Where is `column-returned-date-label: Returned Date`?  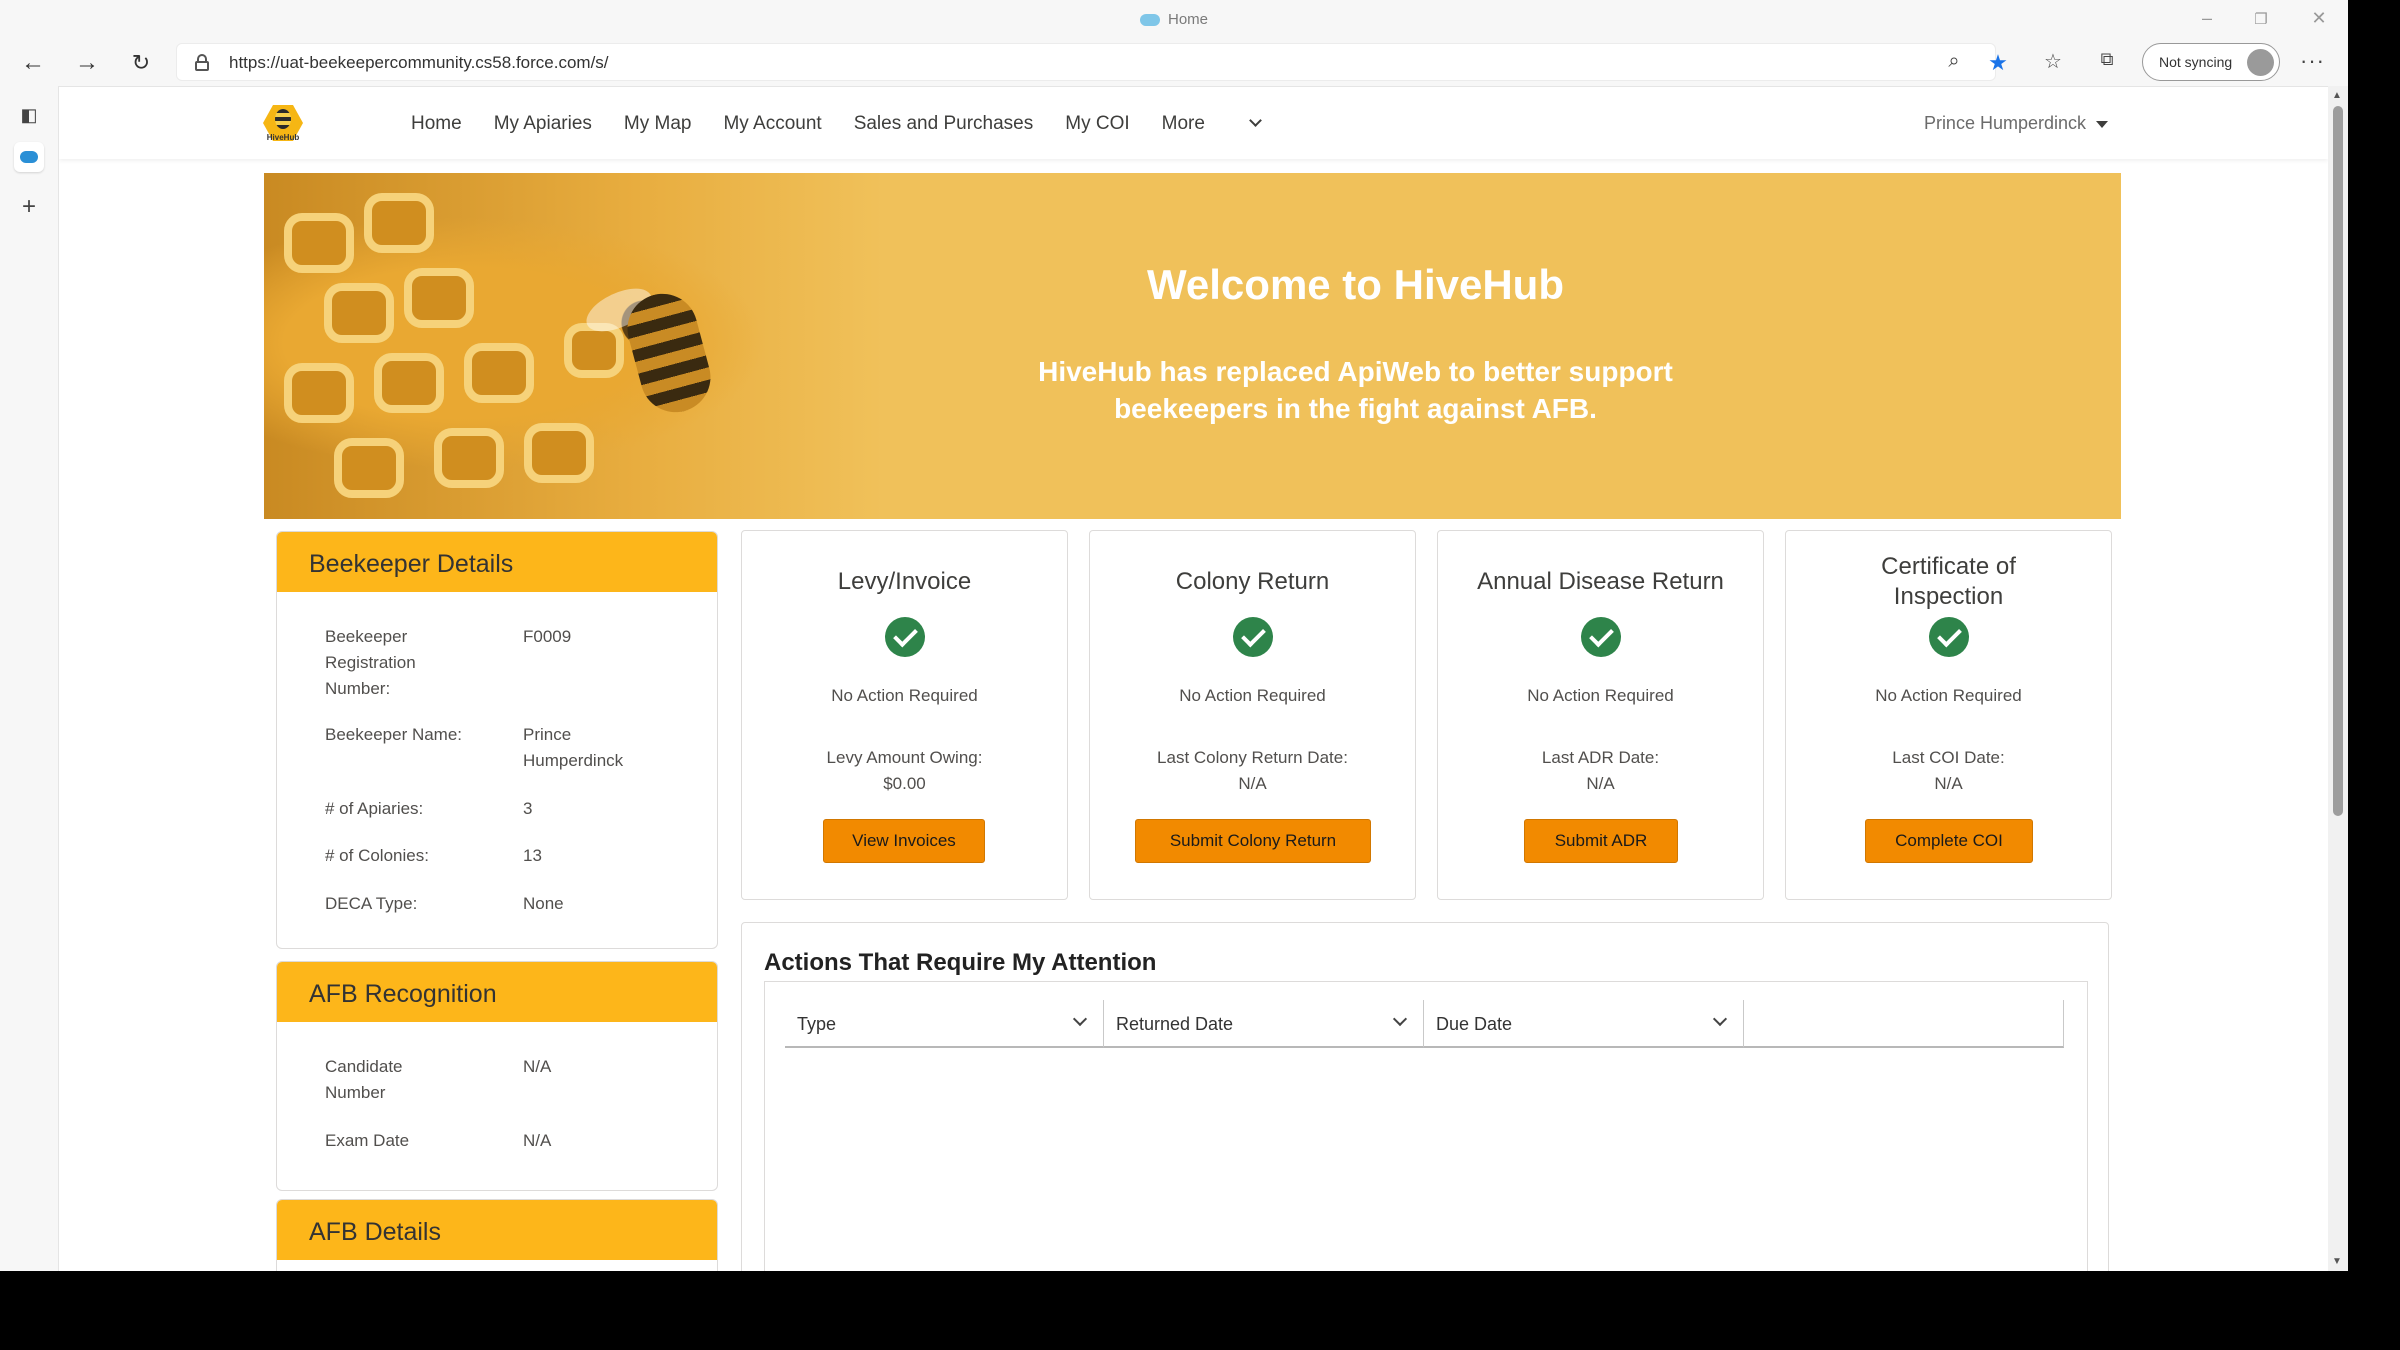
column-returned-date-label: Returned Date is located at coordinates (1175, 1024).